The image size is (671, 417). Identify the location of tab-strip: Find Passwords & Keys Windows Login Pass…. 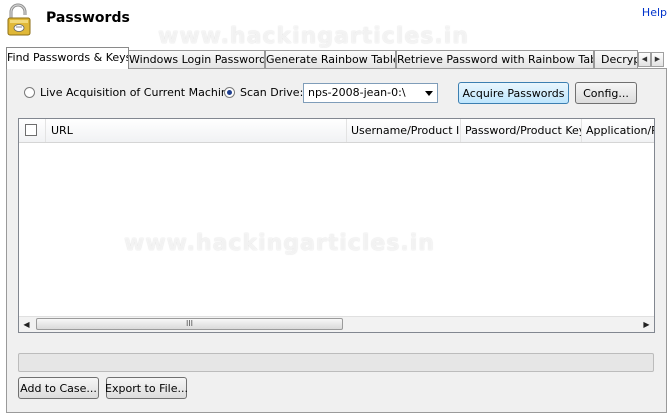
(336, 58).